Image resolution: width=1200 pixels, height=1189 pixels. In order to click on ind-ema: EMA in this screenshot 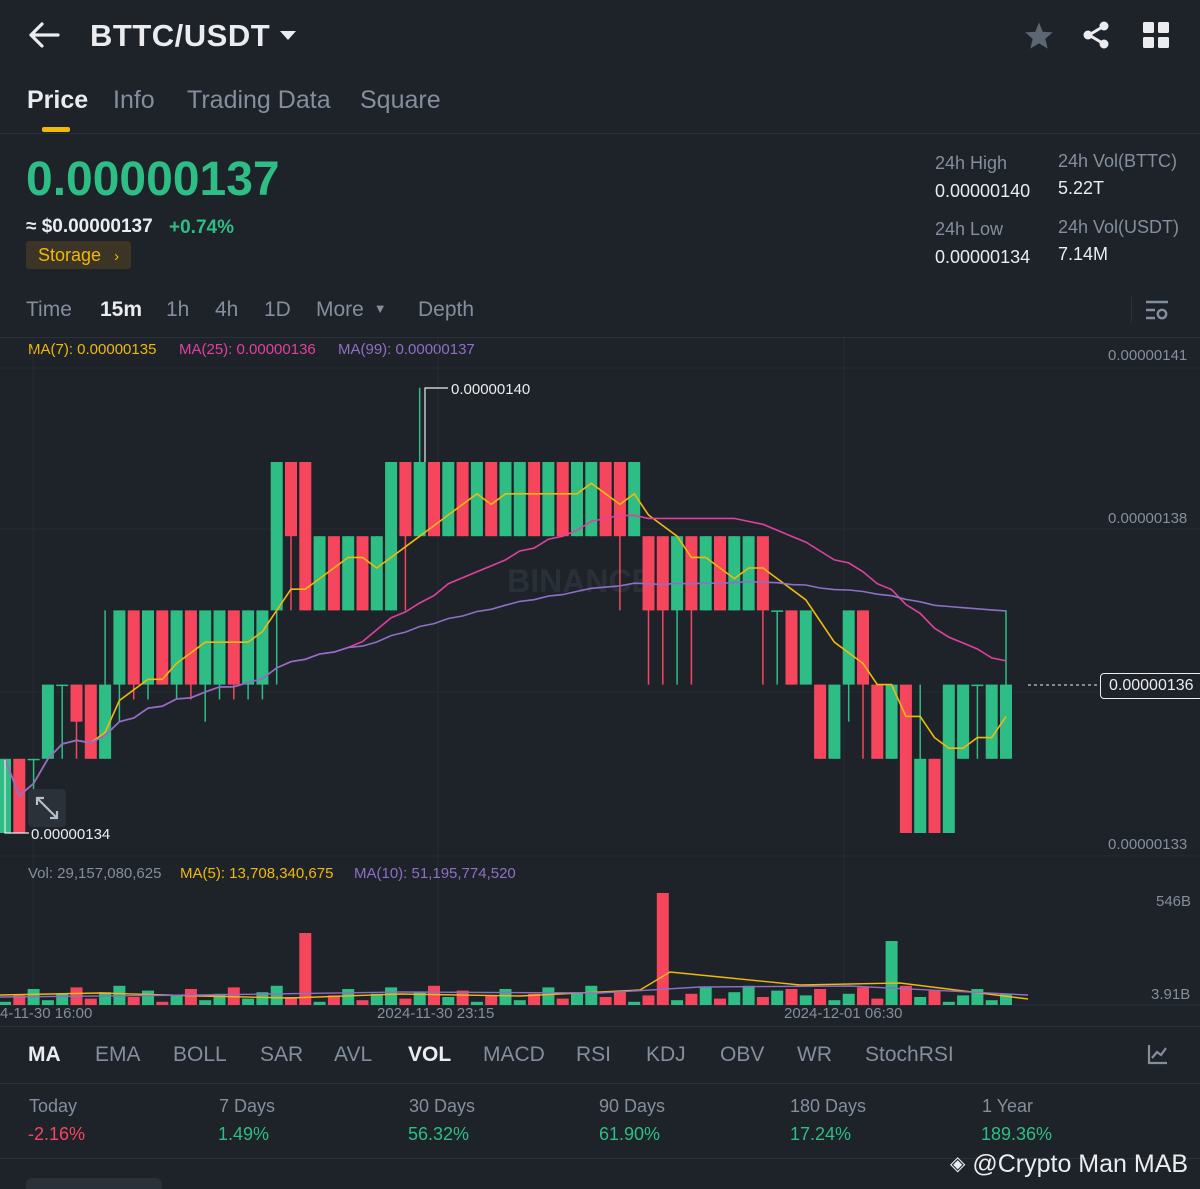, I will do `click(118, 1055)`.